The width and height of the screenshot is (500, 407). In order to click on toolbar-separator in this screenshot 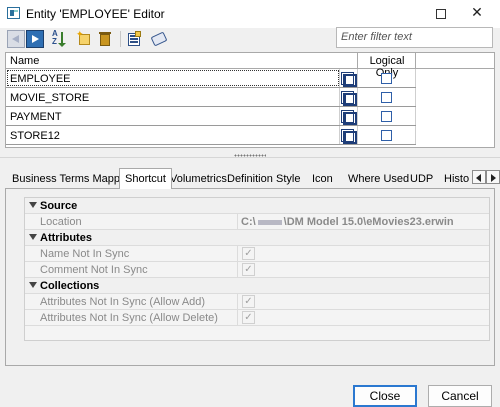, I will do `click(120, 39)`.